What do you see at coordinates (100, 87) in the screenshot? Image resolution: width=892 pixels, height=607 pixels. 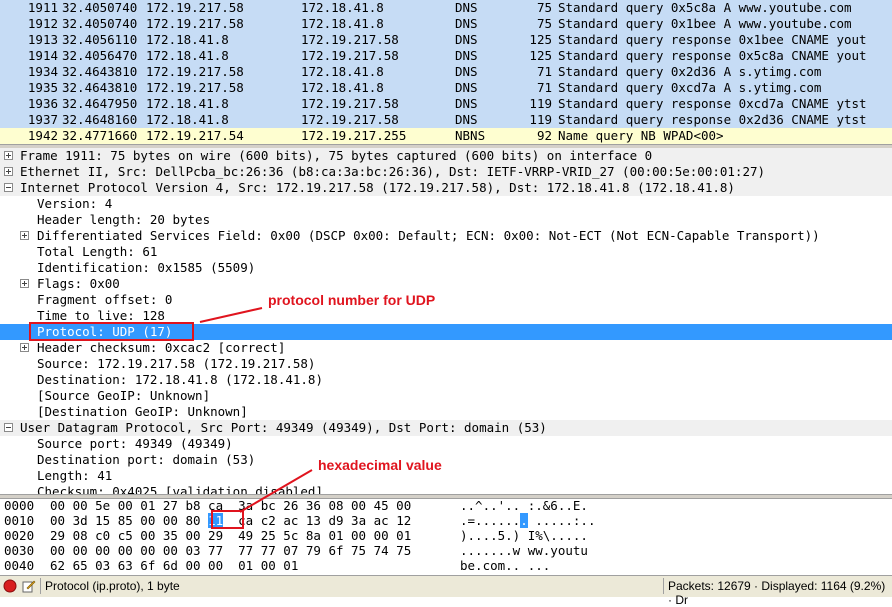 I see `packet-time-cell: 32.4643810` at bounding box center [100, 87].